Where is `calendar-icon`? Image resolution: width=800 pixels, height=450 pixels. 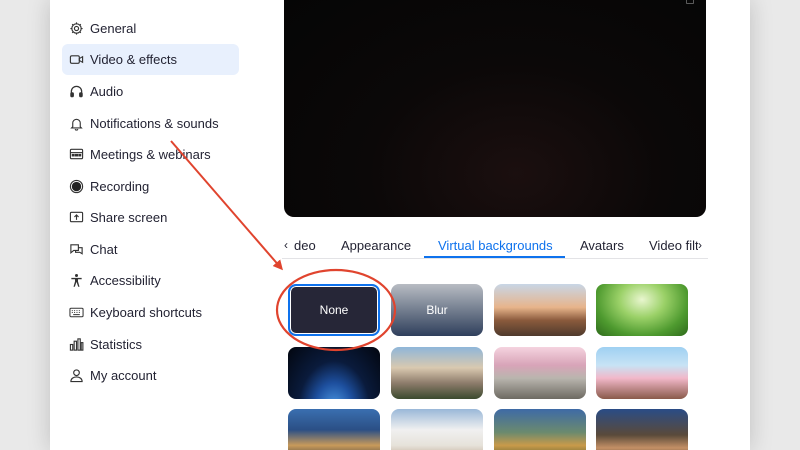
calendar-icon is located at coordinates (76, 154).